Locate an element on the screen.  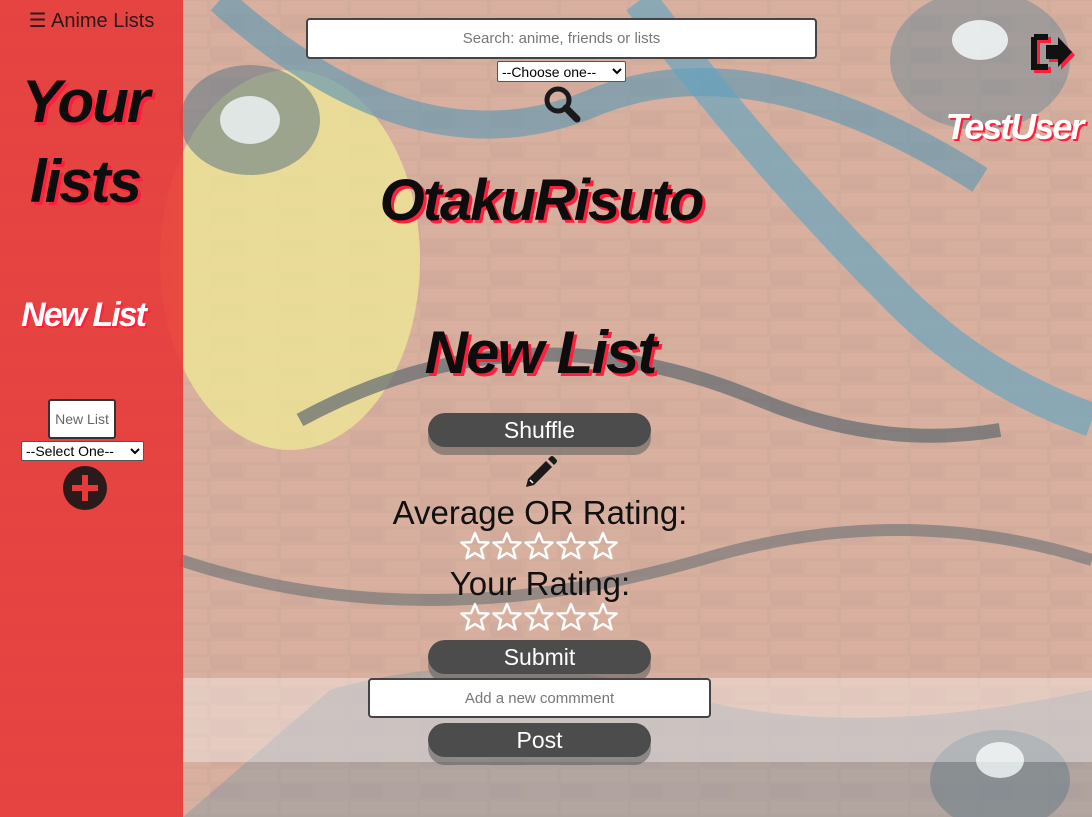
your-rating-label: Your Rating: is located at coordinates (540, 583).